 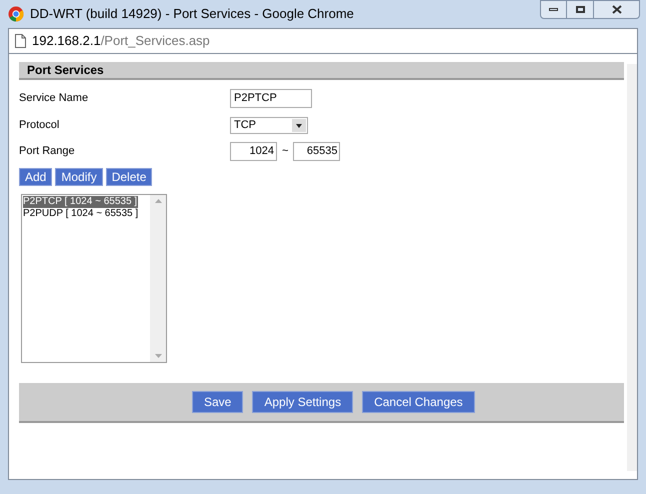 What do you see at coordinates (16, 14) in the screenshot?
I see `browser-logo-icon` at bounding box center [16, 14].